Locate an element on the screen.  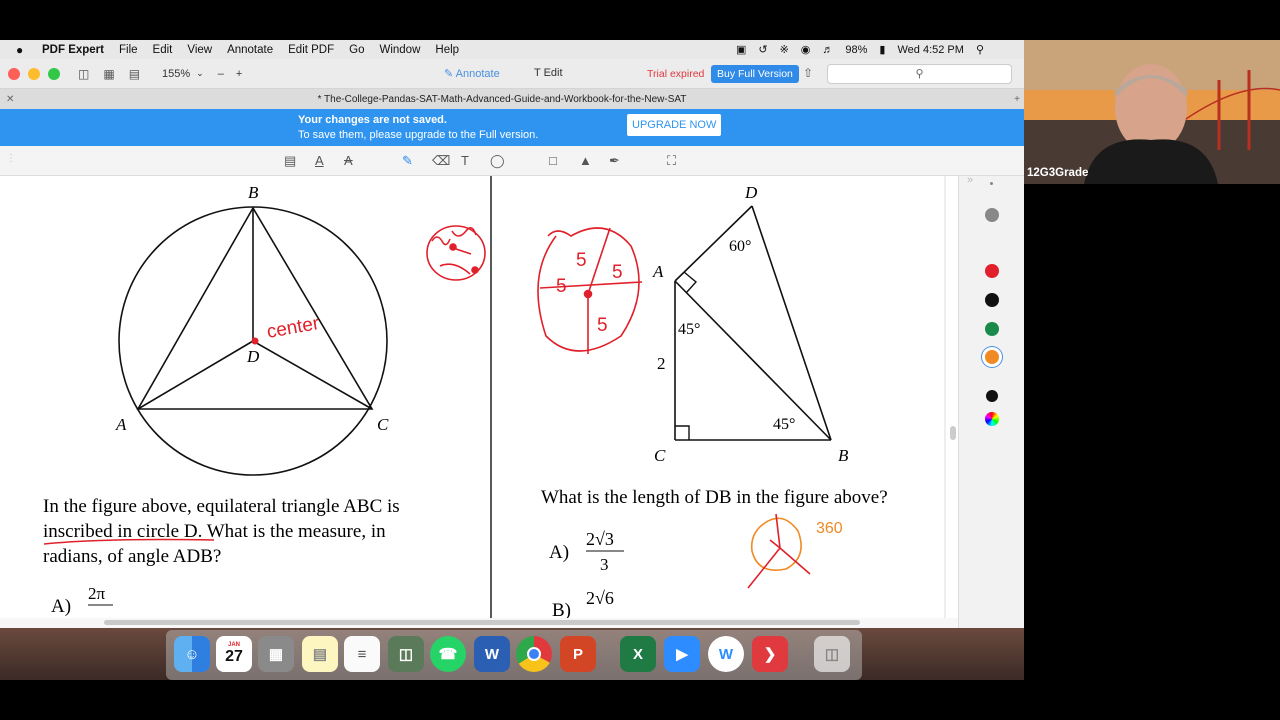
screen-share-icon: ▣ is located at coordinates (741, 49).